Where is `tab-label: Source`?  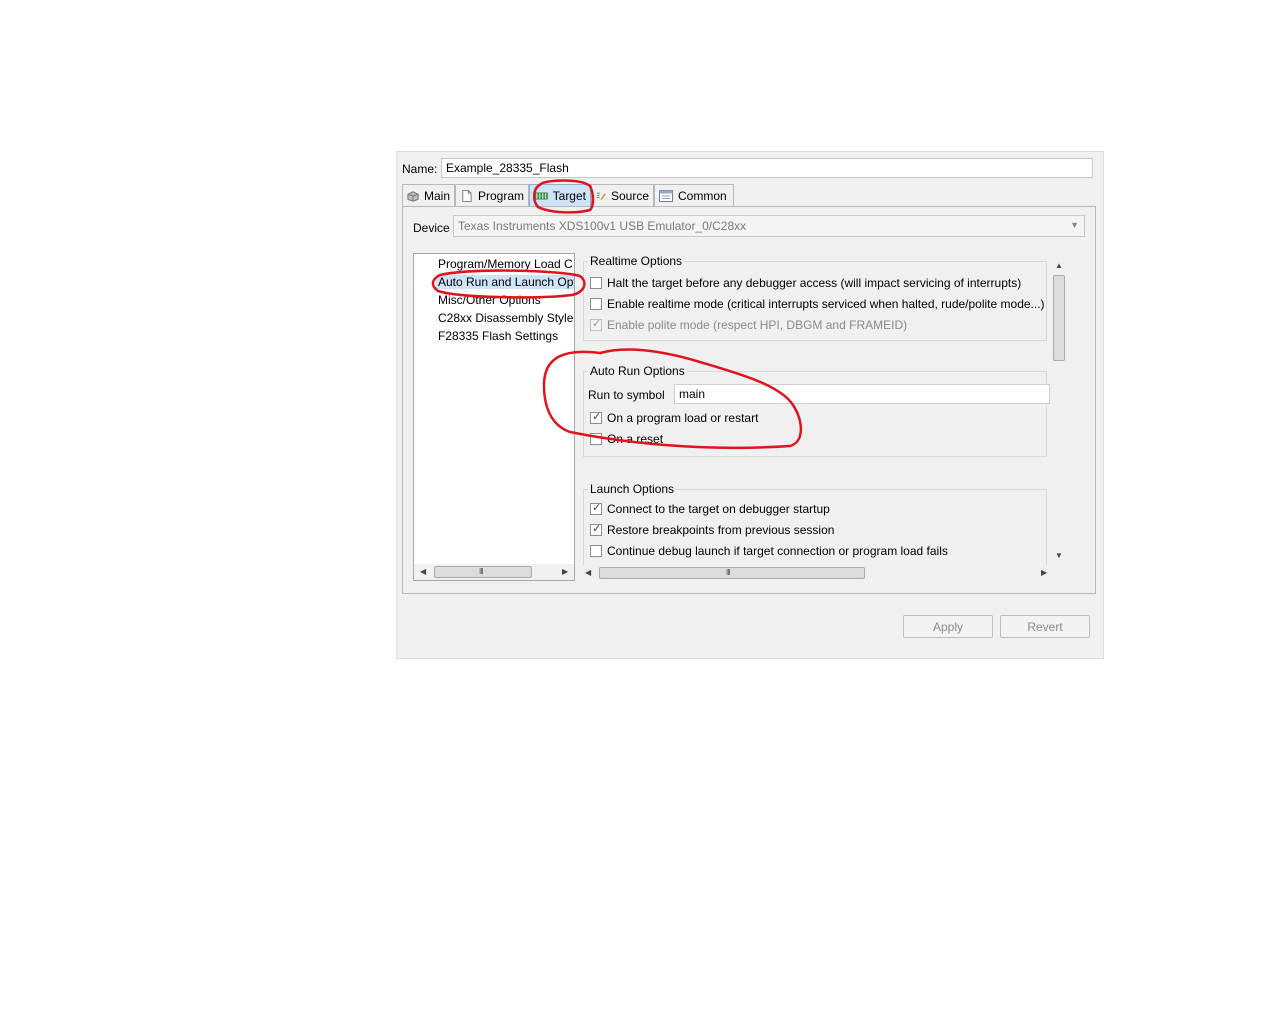
tab-label: Source is located at coordinates (629, 195).